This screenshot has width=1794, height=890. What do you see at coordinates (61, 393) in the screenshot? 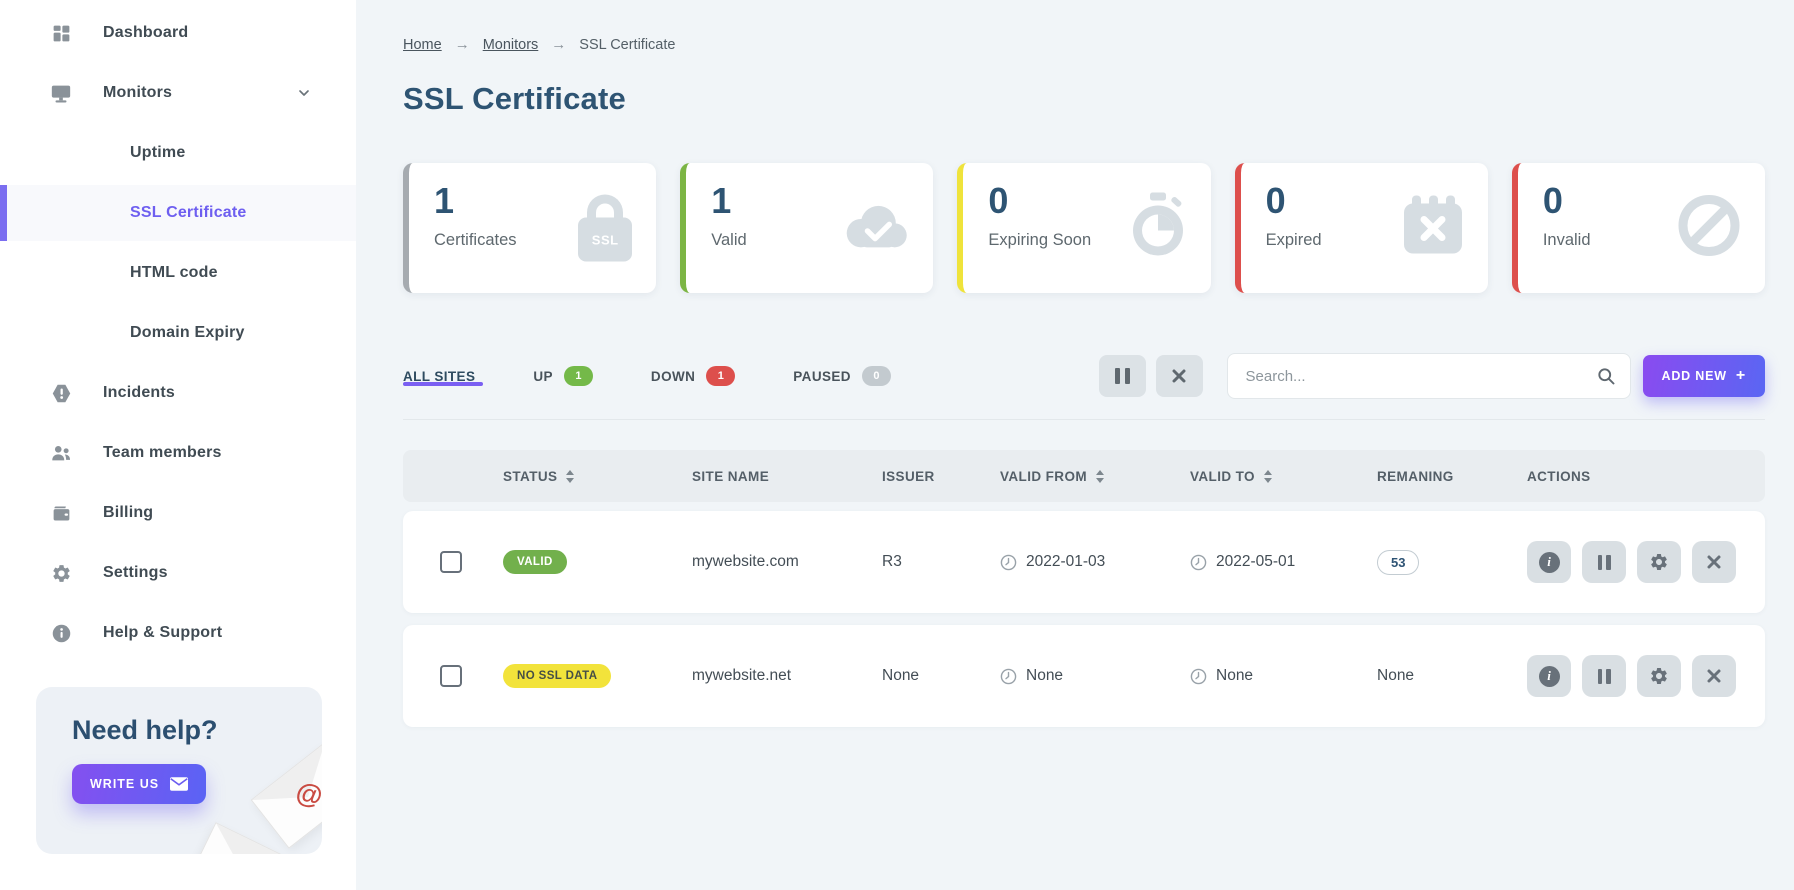
I see `incident-hexagon-icon` at bounding box center [61, 393].